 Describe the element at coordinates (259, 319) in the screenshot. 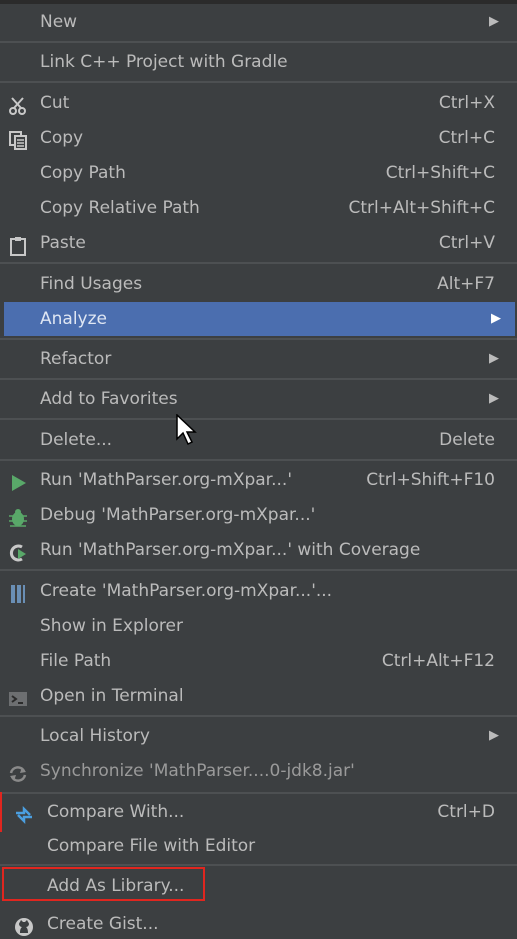

I see `menu-item-analyze: Analyze ▶` at that location.